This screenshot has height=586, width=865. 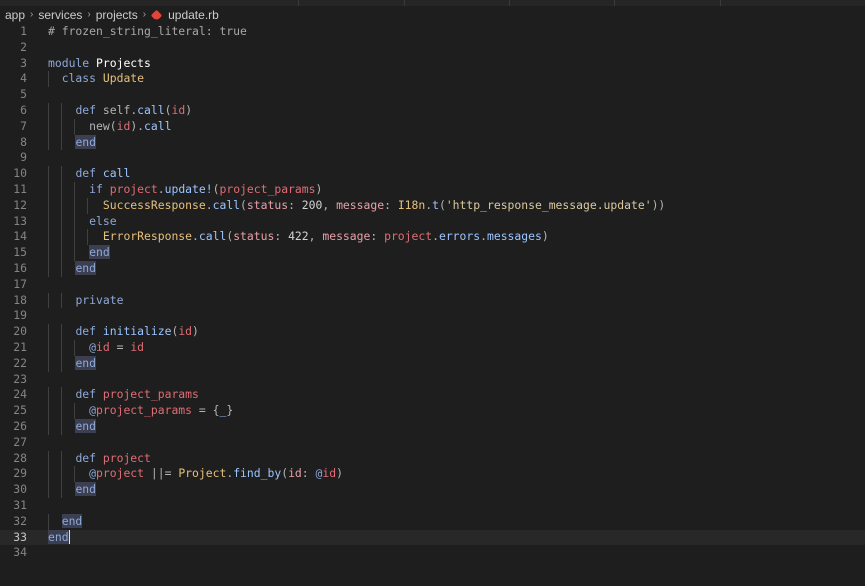 What do you see at coordinates (20, 299) in the screenshot?
I see `line-number: 18` at bounding box center [20, 299].